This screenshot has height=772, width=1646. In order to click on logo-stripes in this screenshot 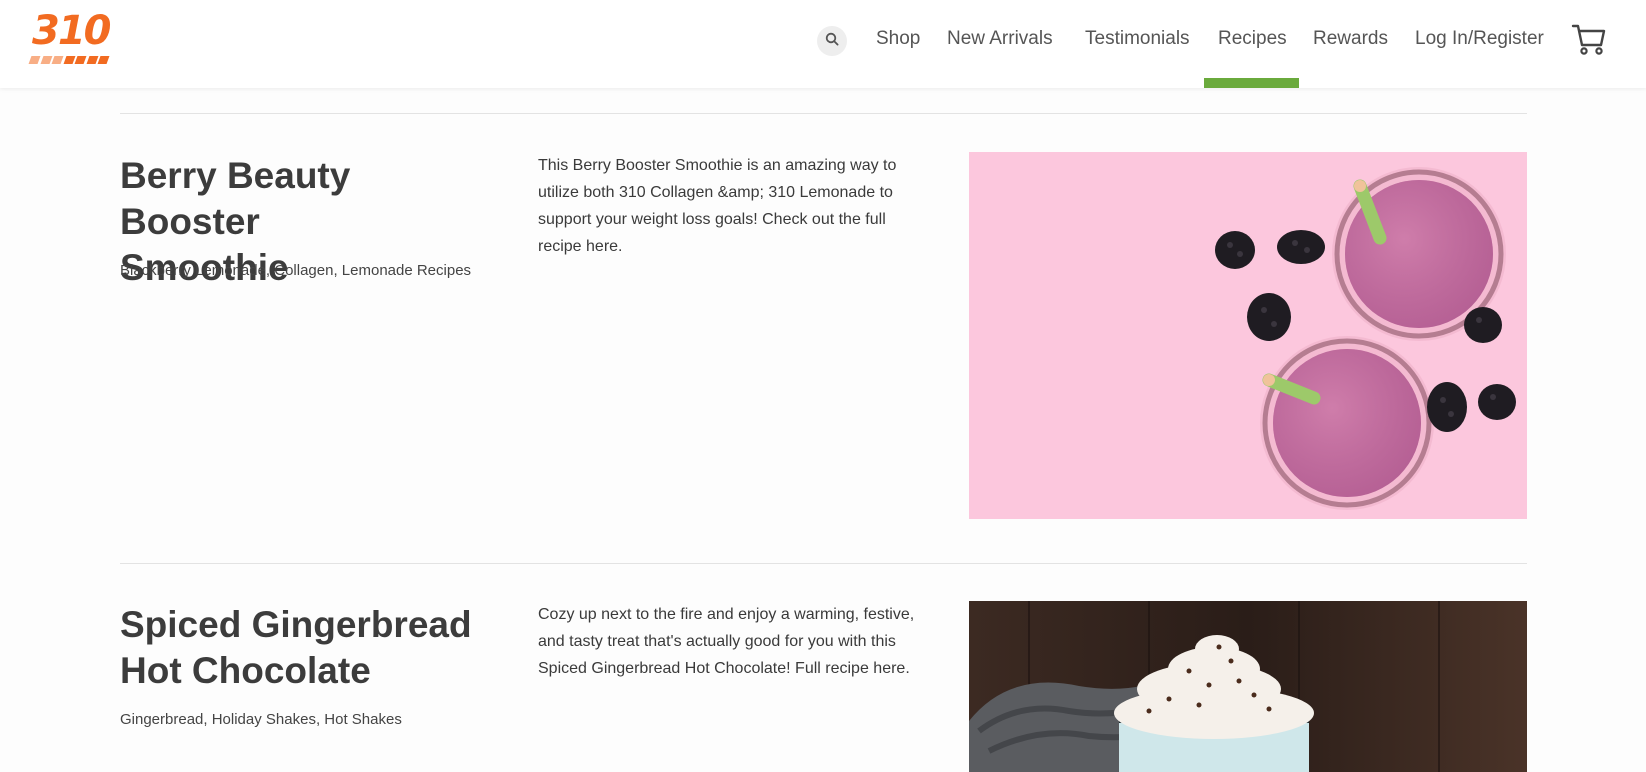, I will do `click(69, 60)`.